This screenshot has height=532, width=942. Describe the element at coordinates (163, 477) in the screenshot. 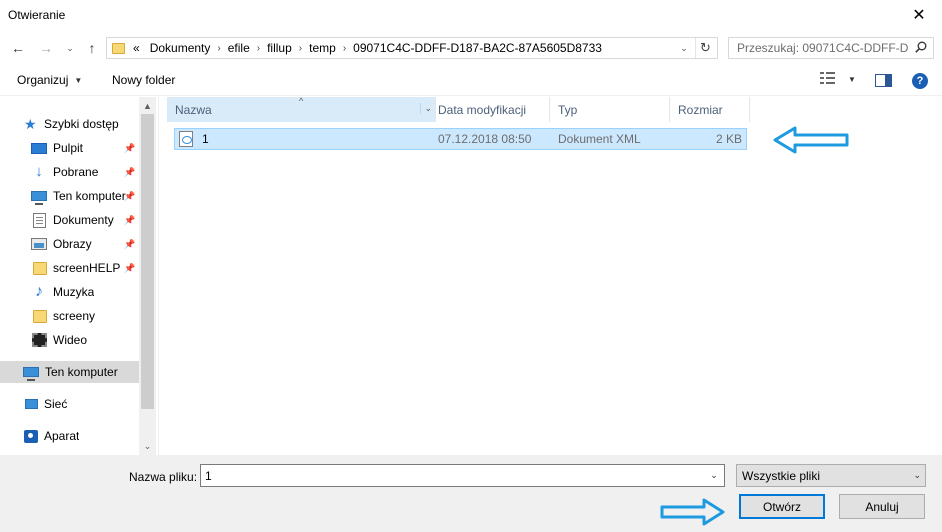

I see `file-name-label: Nazwa pliku:` at that location.